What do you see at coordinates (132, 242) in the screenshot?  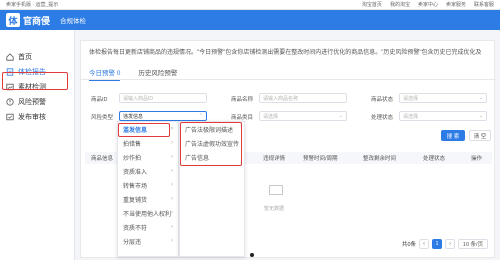 I see `dropdown-item-label: 分层违` at bounding box center [132, 242].